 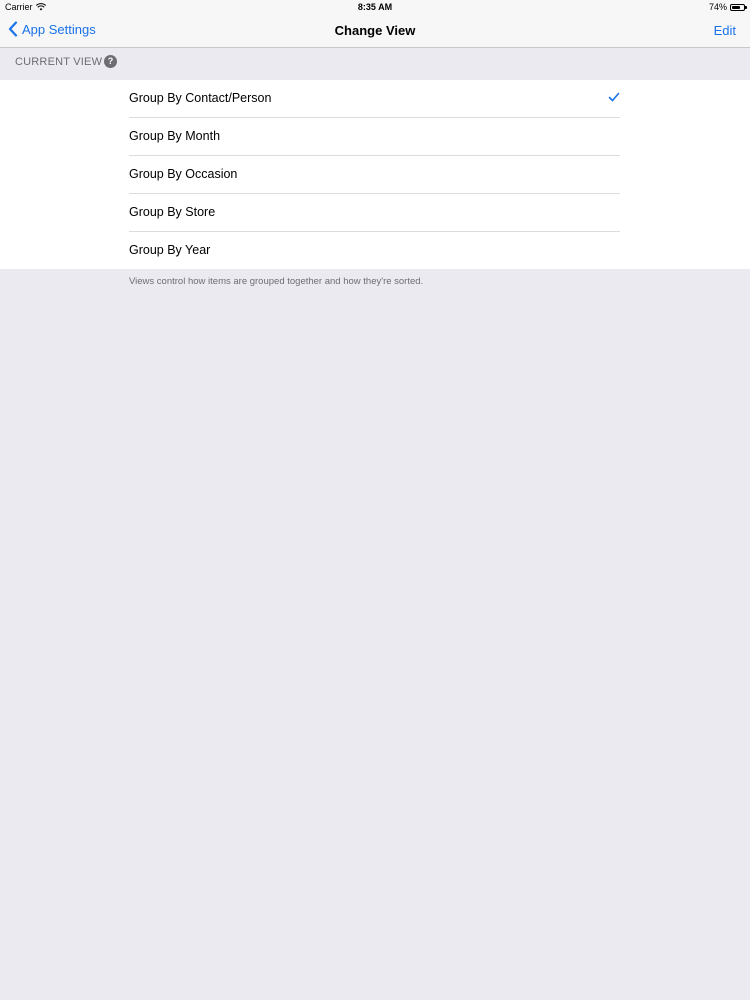 What do you see at coordinates (59, 62) in the screenshot?
I see `section-header-label: CURRENT VIEW` at bounding box center [59, 62].